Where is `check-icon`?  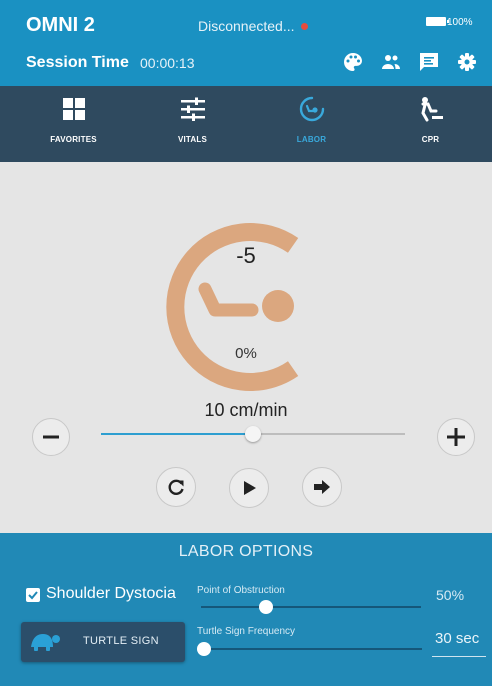 check-icon is located at coordinates (33, 595).